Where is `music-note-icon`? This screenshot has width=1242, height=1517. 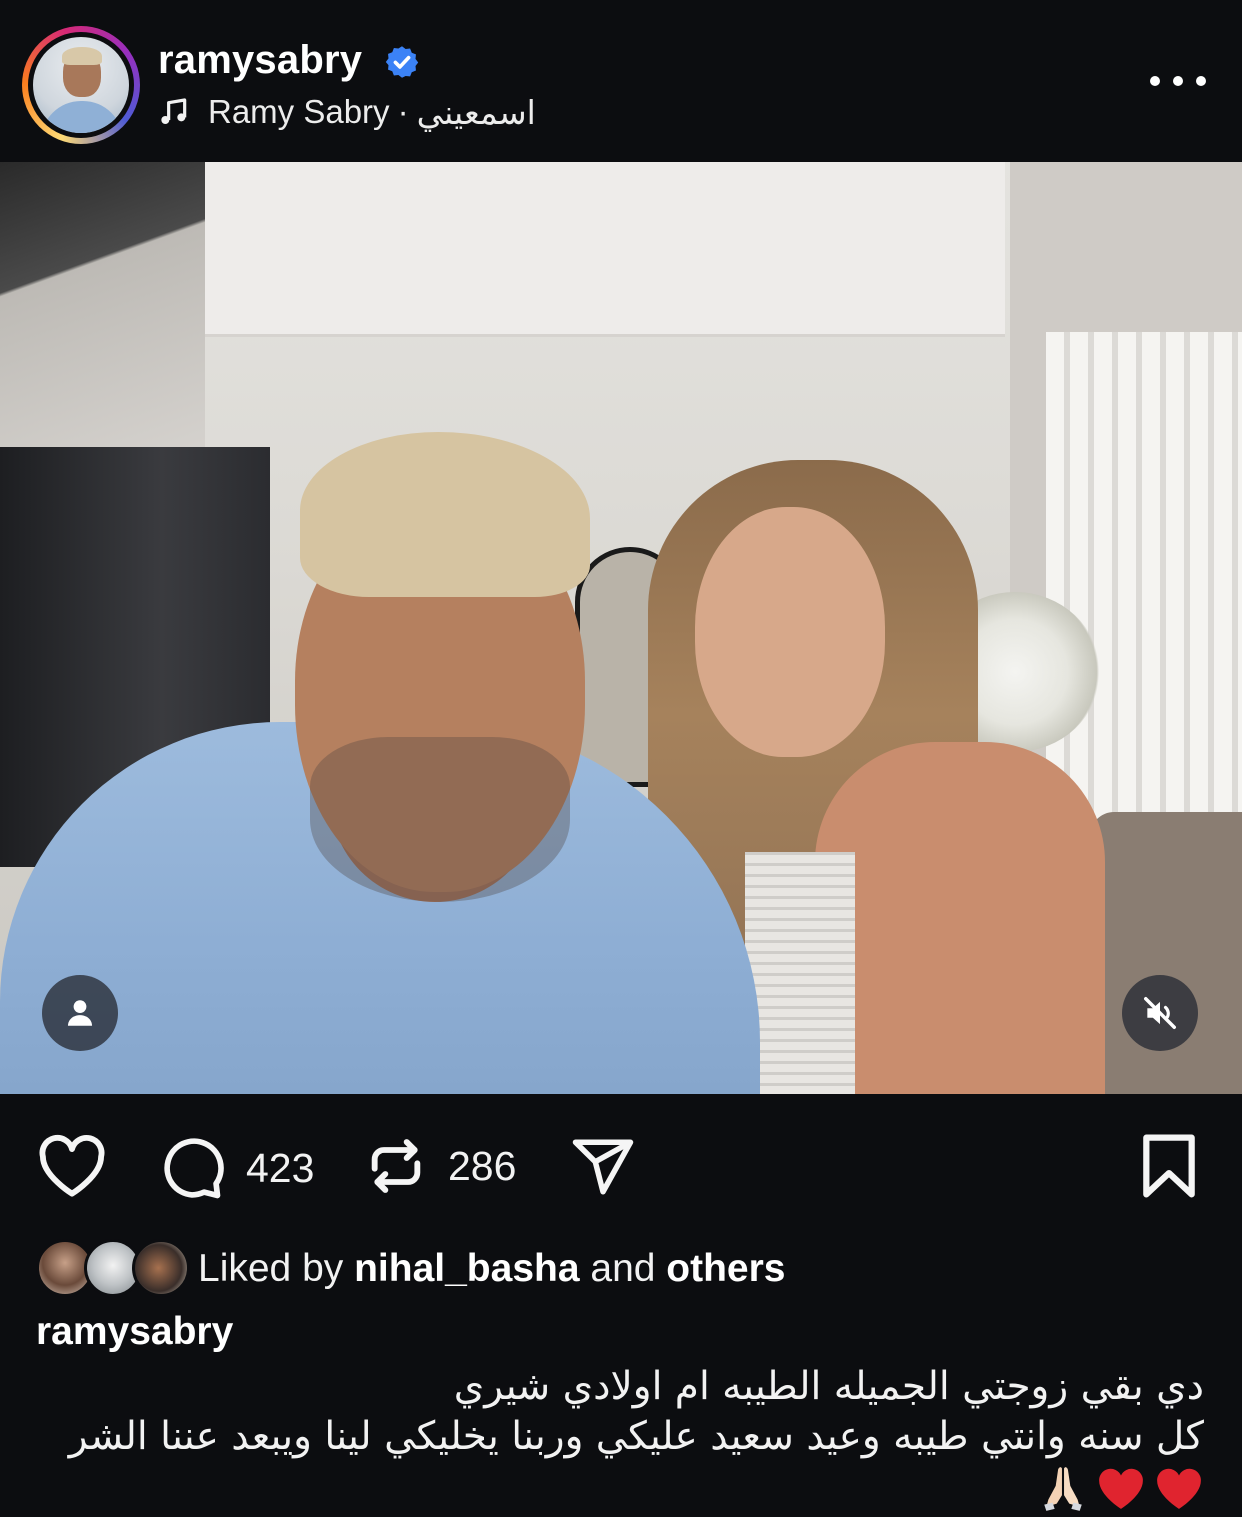
music-note-icon is located at coordinates (174, 111).